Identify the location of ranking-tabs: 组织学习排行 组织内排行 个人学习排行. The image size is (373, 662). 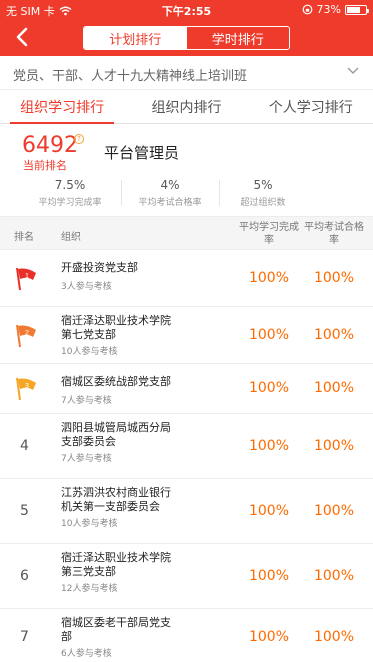
(186, 107).